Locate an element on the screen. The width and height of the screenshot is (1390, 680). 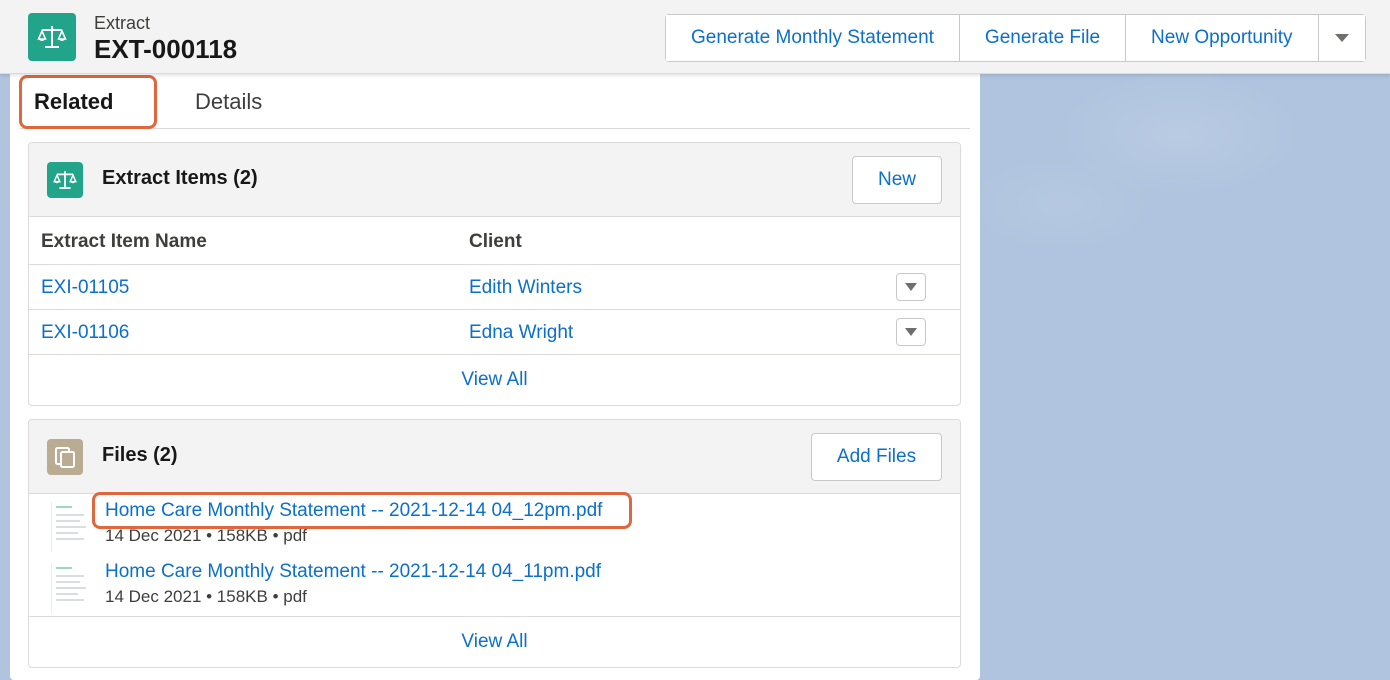
card-header: Extract Items (2) New is located at coordinates (494, 180).